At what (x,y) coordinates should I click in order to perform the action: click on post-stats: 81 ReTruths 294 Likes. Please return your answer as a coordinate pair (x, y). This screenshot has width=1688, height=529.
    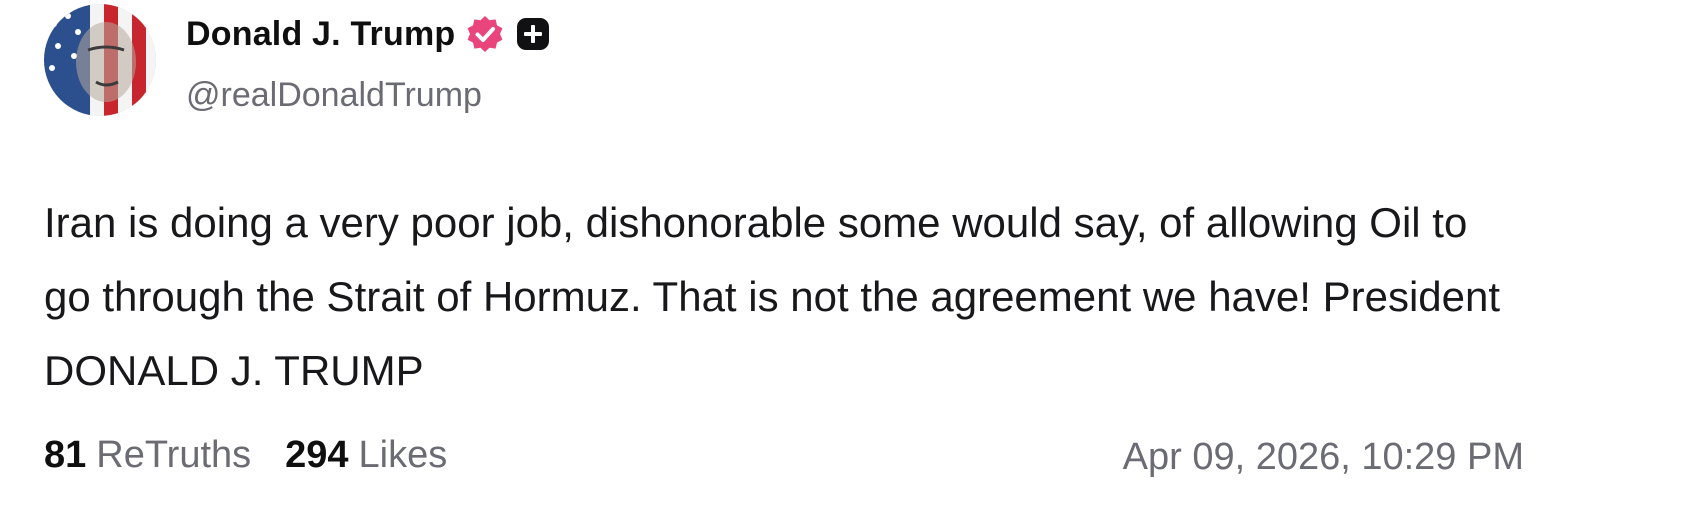
    Looking at the image, I should click on (245, 455).